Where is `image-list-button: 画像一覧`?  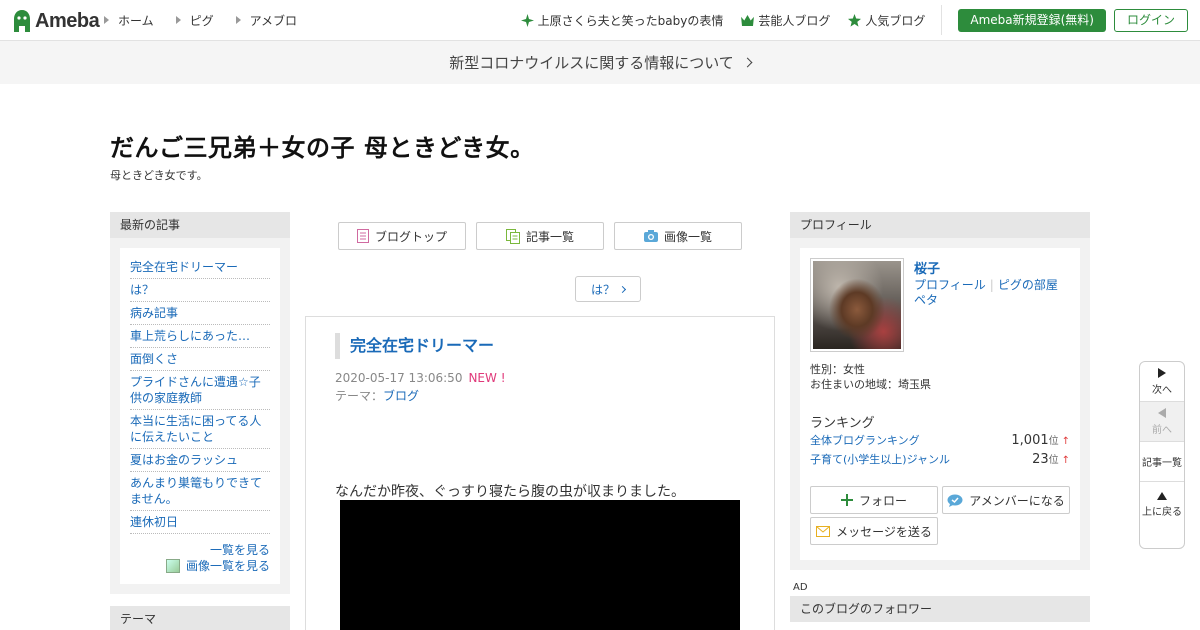 image-list-button: 画像一覧 is located at coordinates (678, 236).